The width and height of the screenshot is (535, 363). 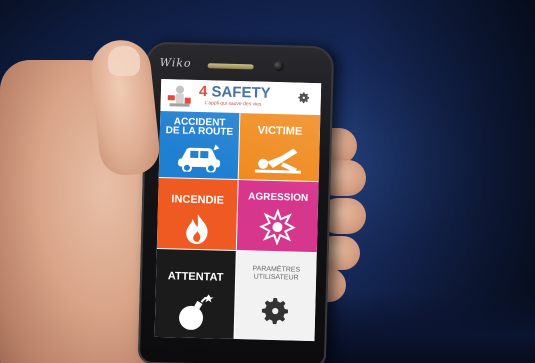 I want to click on tile-agression: AGRESSION, so click(x=277, y=216).